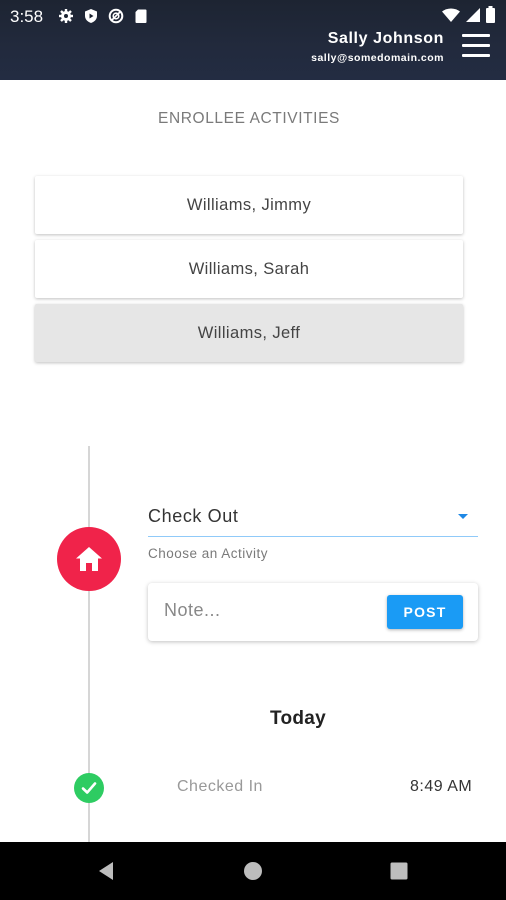  Describe the element at coordinates (425, 612) in the screenshot. I see `post-button: POST` at that location.